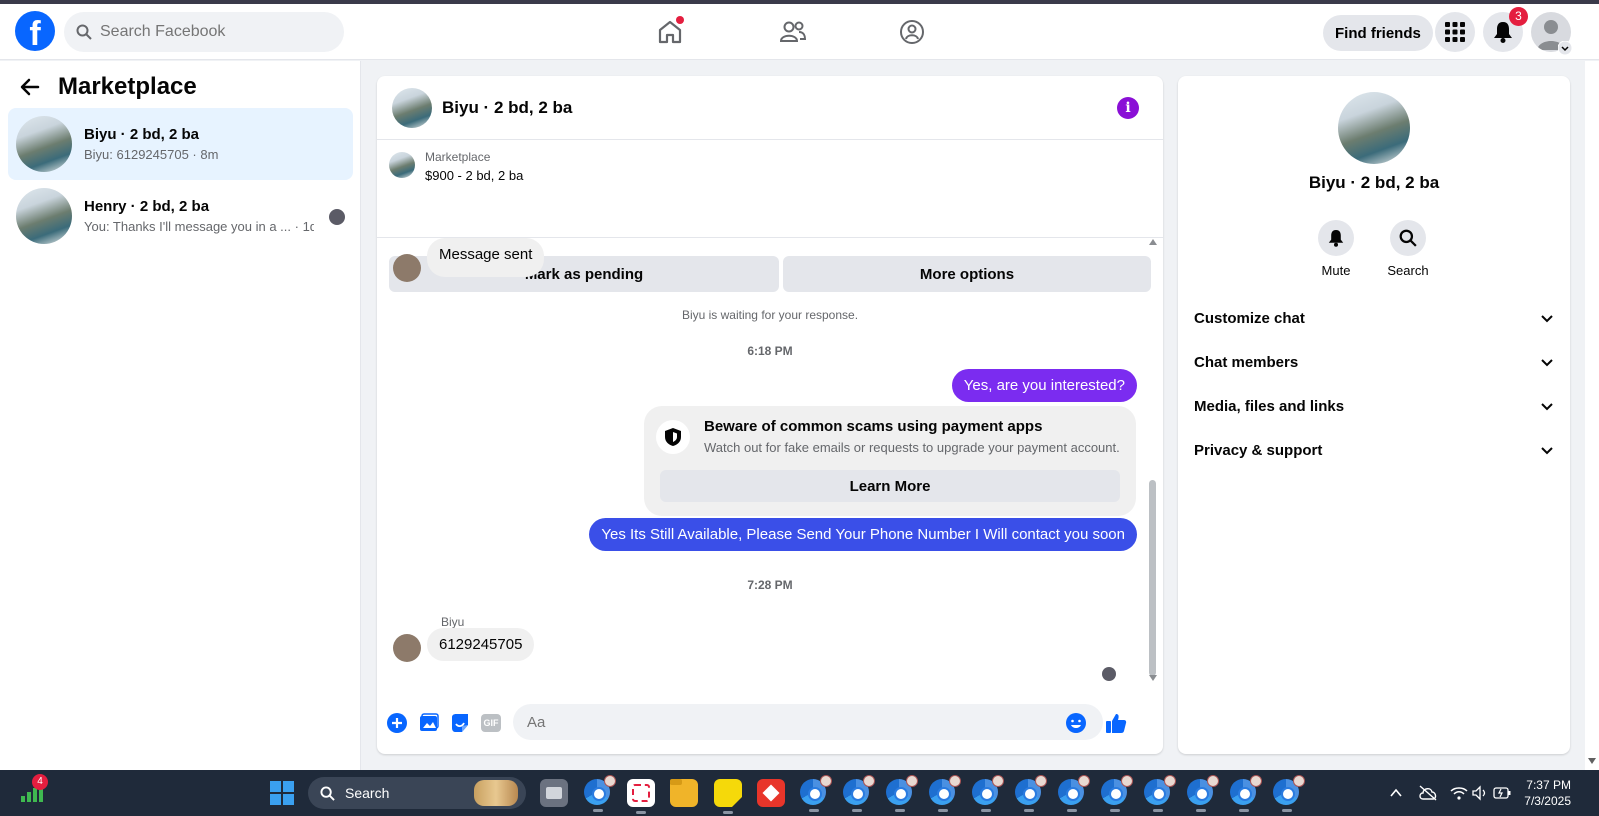 Image resolution: width=1599 pixels, height=816 pixels. Describe the element at coordinates (1128, 108) in the screenshot. I see `info-icon: i` at that location.